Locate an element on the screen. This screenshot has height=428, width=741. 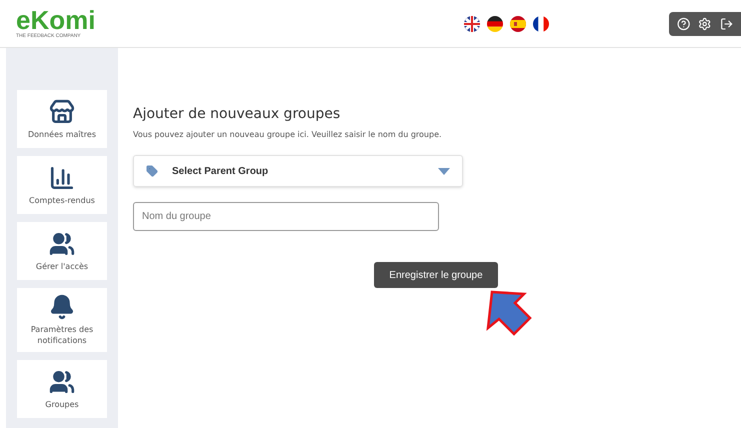
help-icon is located at coordinates (683, 23).